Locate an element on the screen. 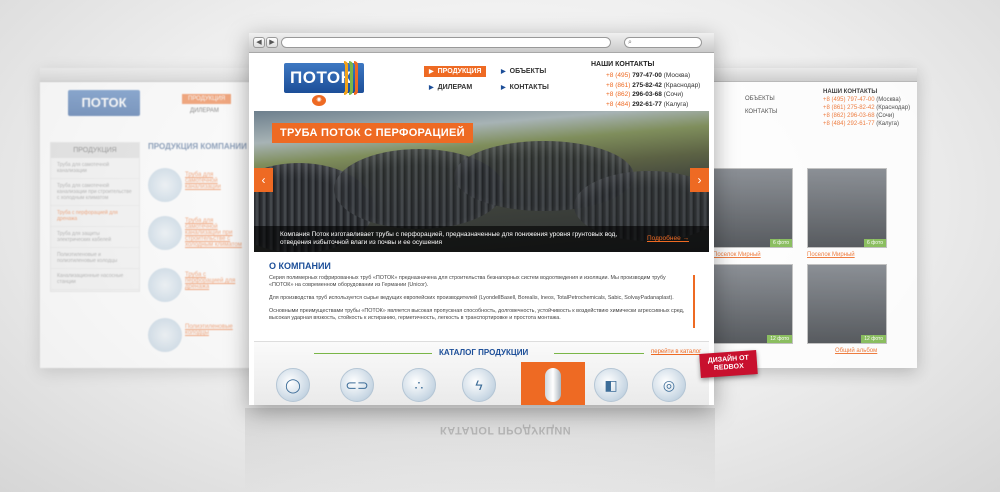  left-menu-dealers: ДИЛЕРАМ is located at coordinates (204, 111).